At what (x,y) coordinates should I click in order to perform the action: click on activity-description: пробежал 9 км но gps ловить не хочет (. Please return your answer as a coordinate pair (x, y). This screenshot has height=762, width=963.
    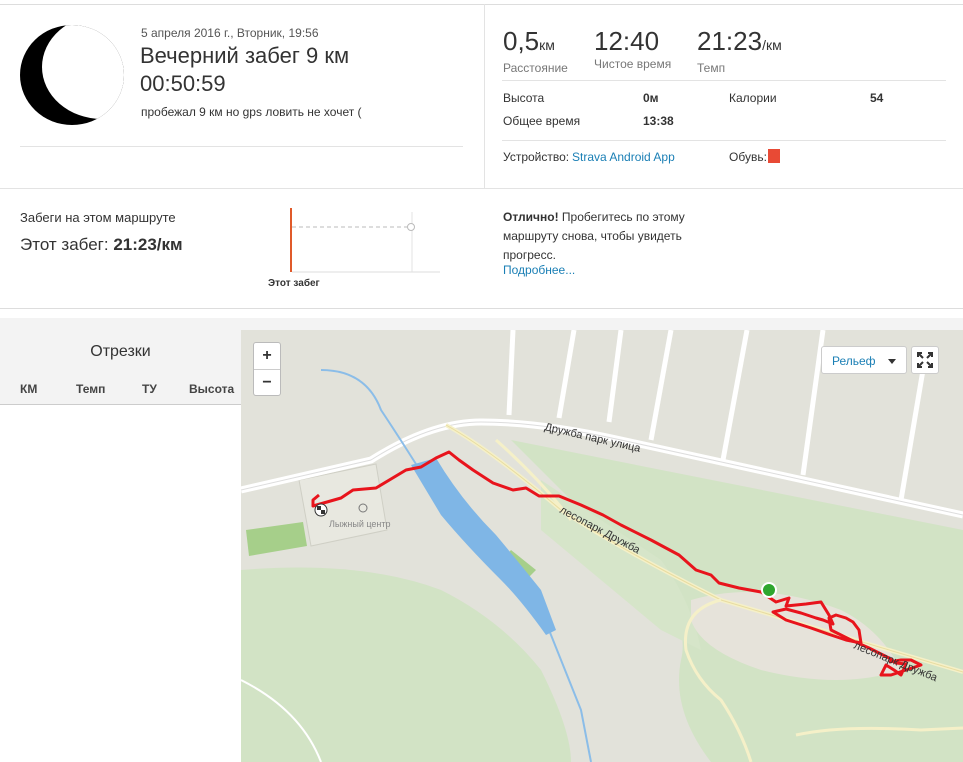
    Looking at the image, I should click on (251, 112).